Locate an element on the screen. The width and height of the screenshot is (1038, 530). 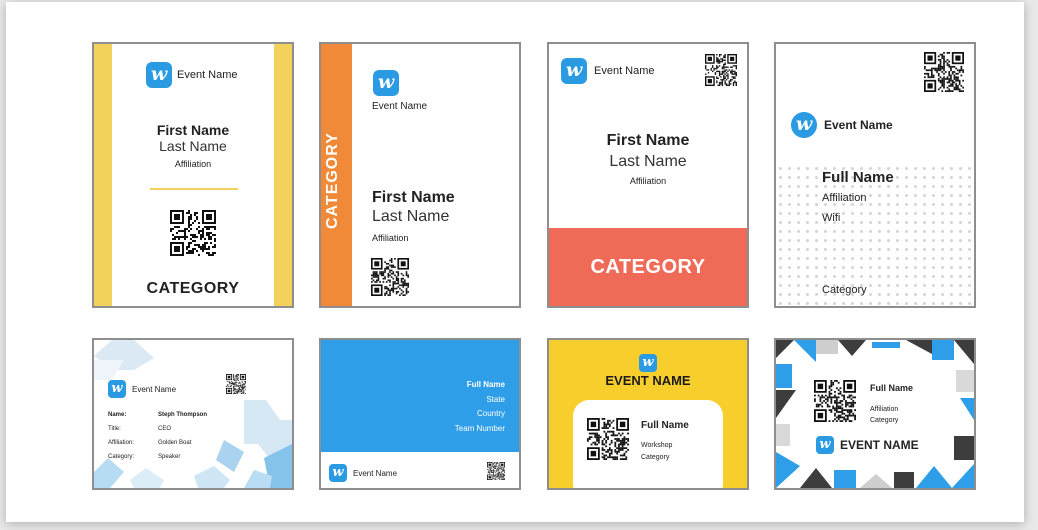
name-value: Steph Thompson is located at coordinates (182, 415).